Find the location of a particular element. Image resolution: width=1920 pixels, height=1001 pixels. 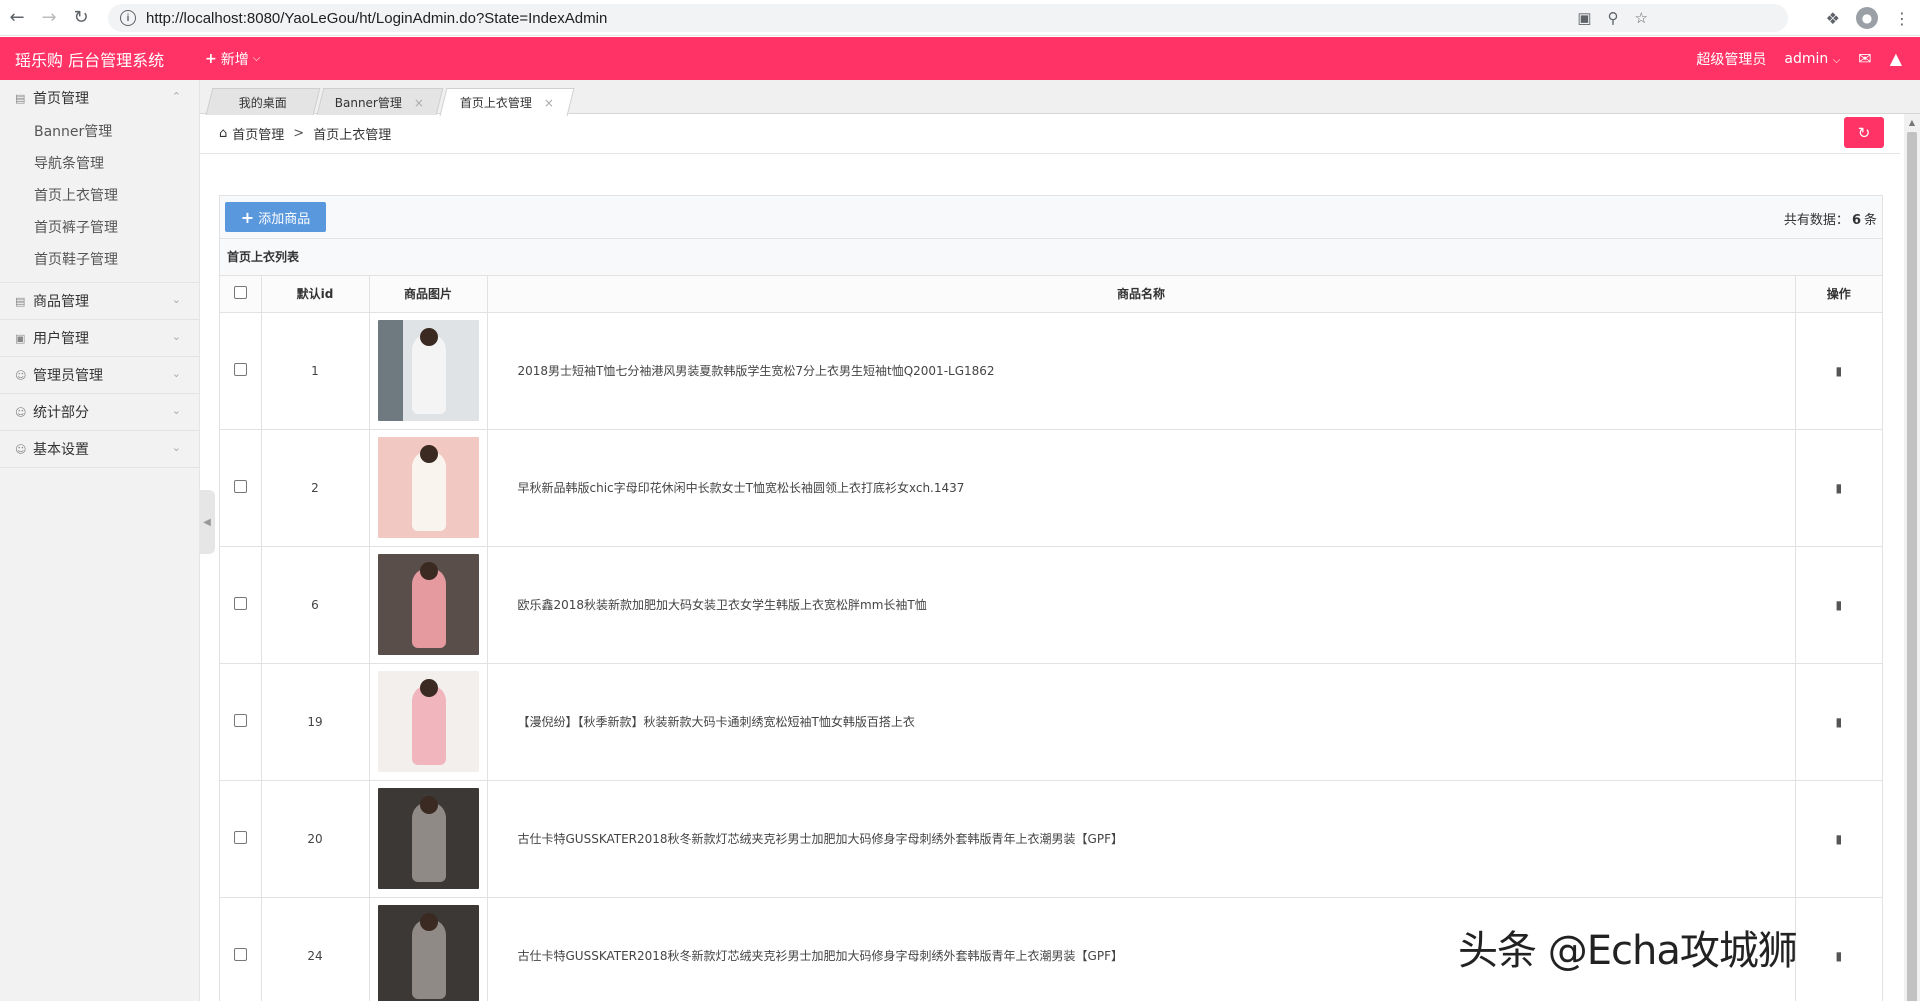

table-row: 6 欧乐鑫2018秋装新款加肥加大码女装卫衣女学生韩版上衣宽松胖mm长袖T恤 ▮ is located at coordinates (1051, 605).